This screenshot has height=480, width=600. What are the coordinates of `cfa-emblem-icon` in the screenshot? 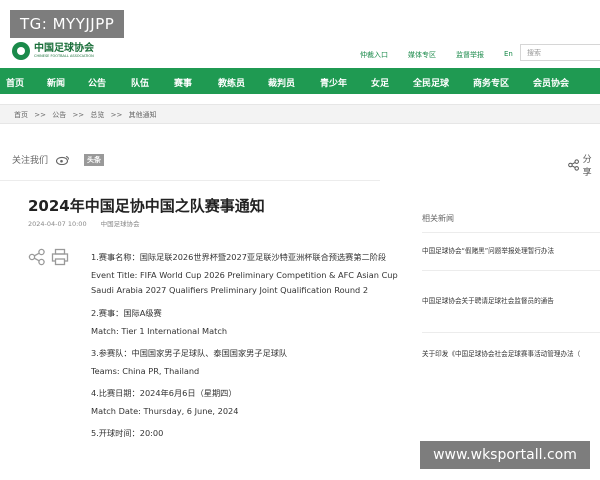 It's located at (21, 51).